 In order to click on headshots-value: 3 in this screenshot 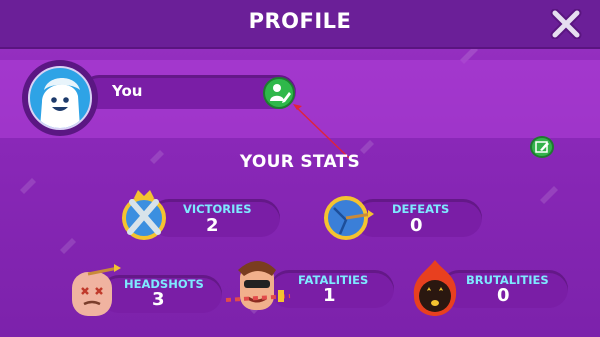, I will do `click(158, 299)`.